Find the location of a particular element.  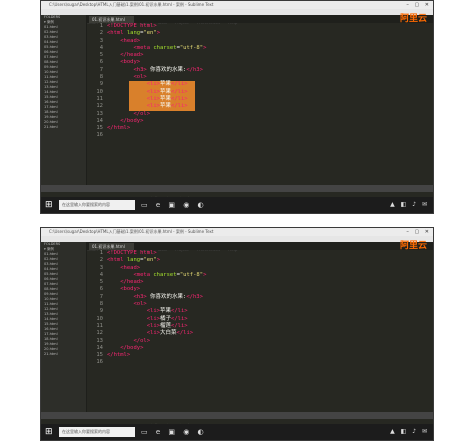

code-token: <head> is located at coordinates (130, 40).